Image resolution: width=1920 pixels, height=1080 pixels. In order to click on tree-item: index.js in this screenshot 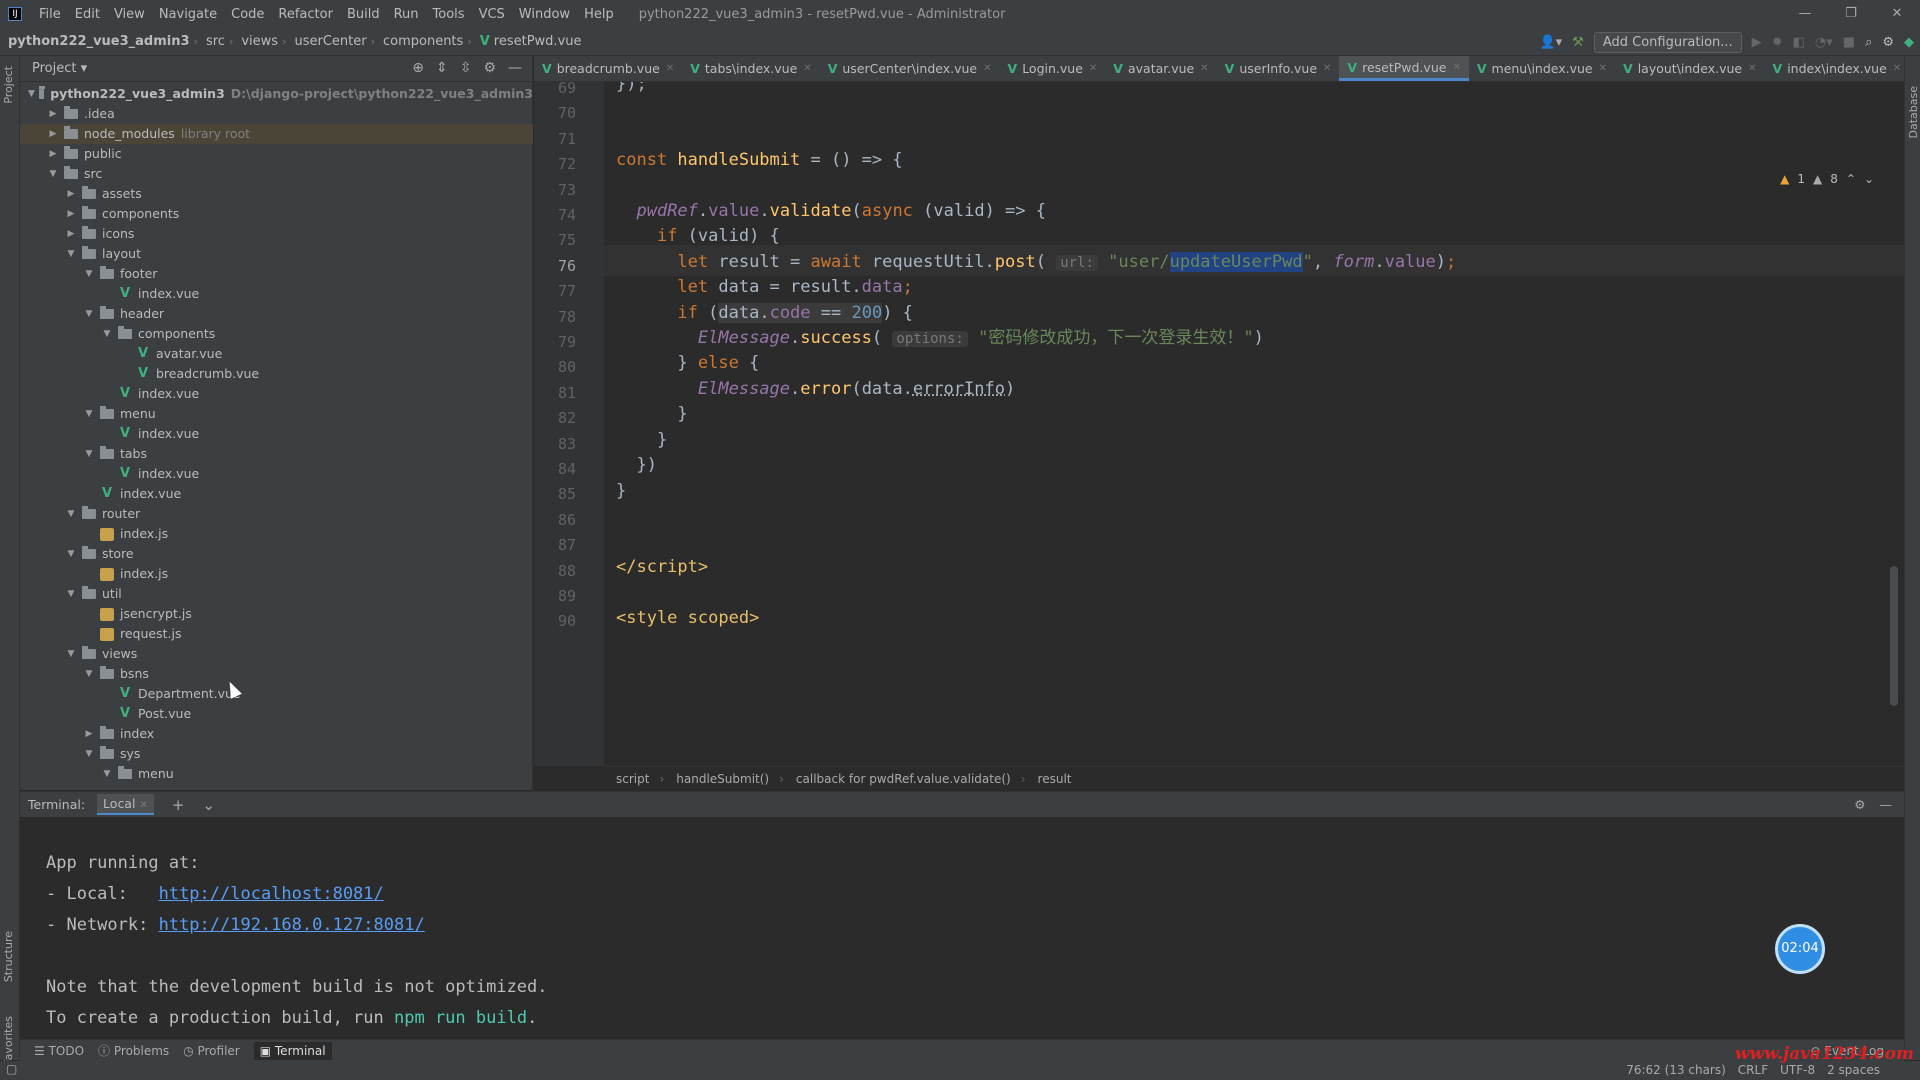, I will do `click(276, 534)`.